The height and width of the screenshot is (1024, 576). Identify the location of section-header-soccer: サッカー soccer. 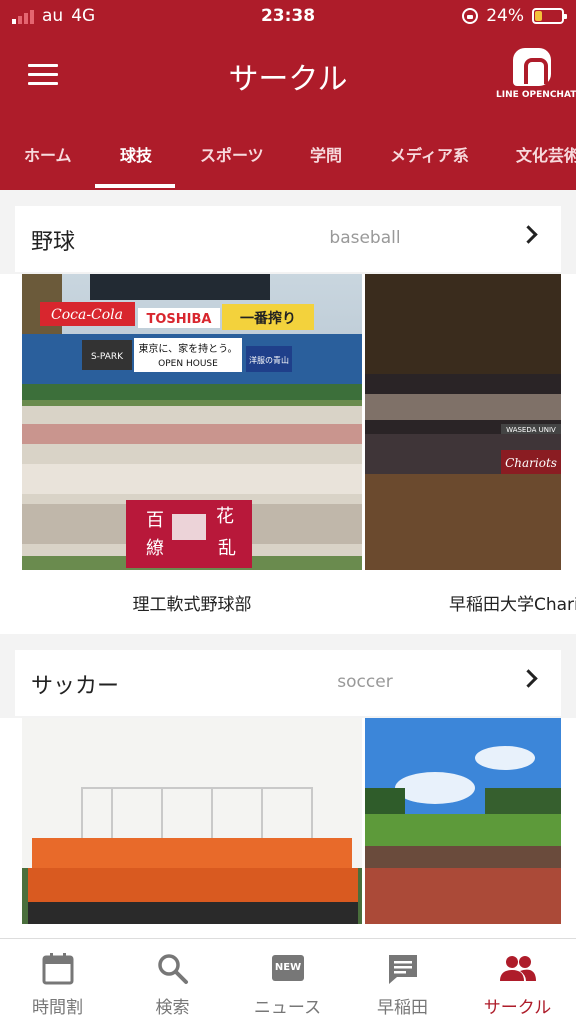
(288, 683).